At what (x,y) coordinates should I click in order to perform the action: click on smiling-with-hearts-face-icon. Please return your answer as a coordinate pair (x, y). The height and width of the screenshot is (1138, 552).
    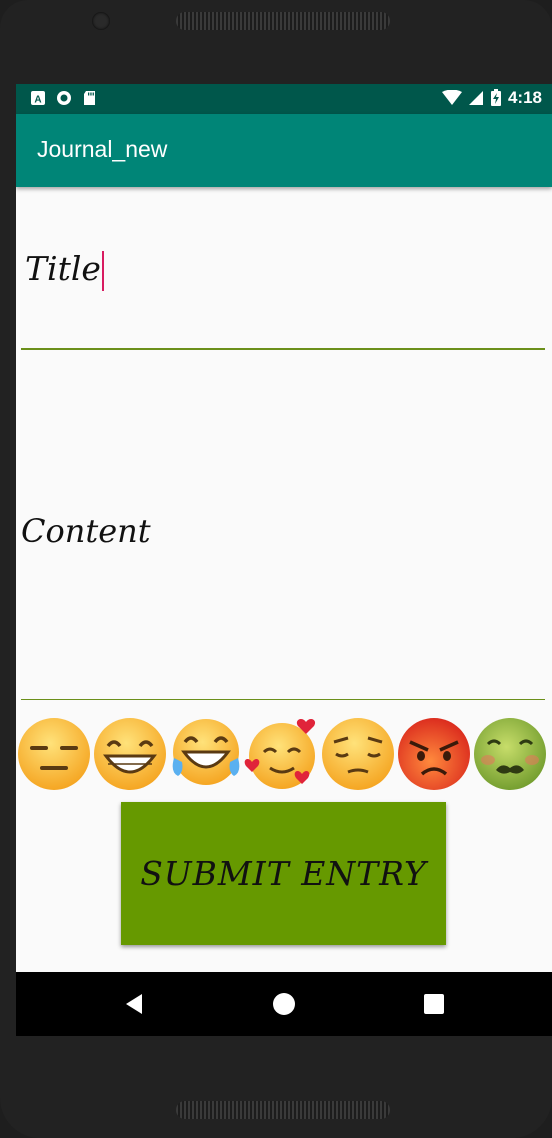
    Looking at the image, I should click on (282, 754).